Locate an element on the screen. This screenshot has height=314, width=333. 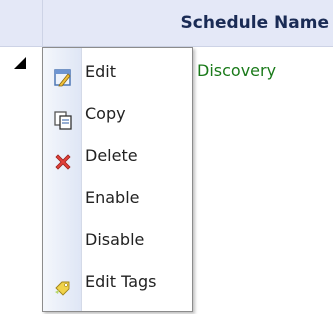
menu-item-copy: Copy is located at coordinates (117, 114).